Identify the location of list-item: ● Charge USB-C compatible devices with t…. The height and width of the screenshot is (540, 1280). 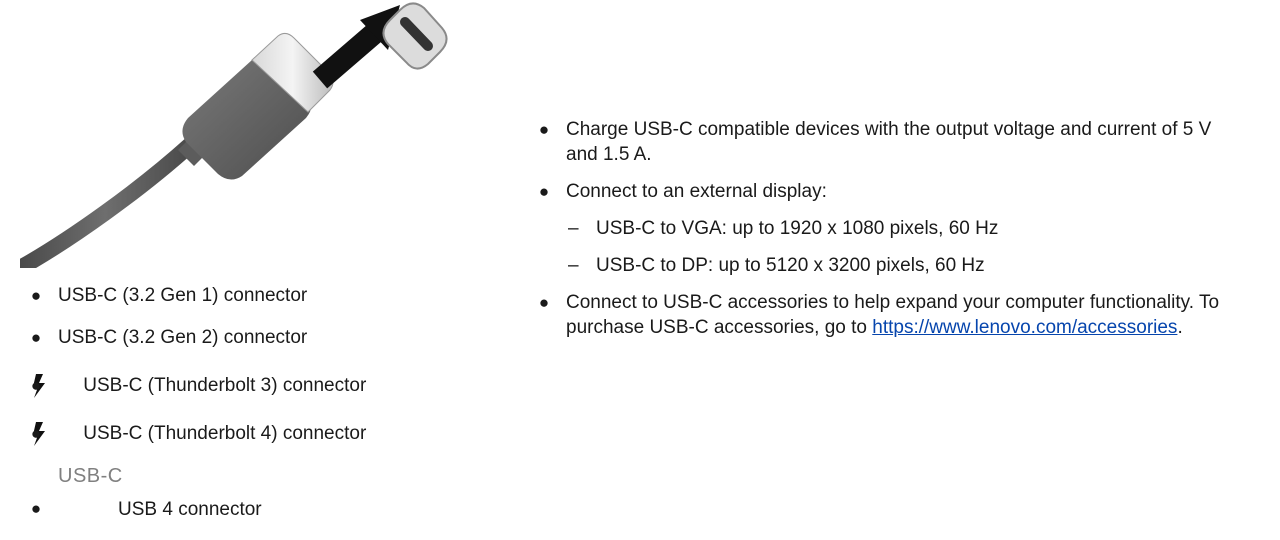
(888, 142).